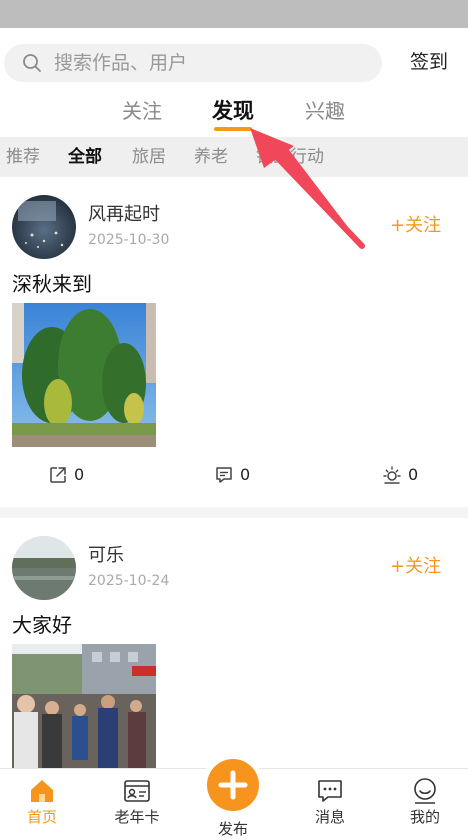  I want to click on like-count: 0, so click(413, 474).